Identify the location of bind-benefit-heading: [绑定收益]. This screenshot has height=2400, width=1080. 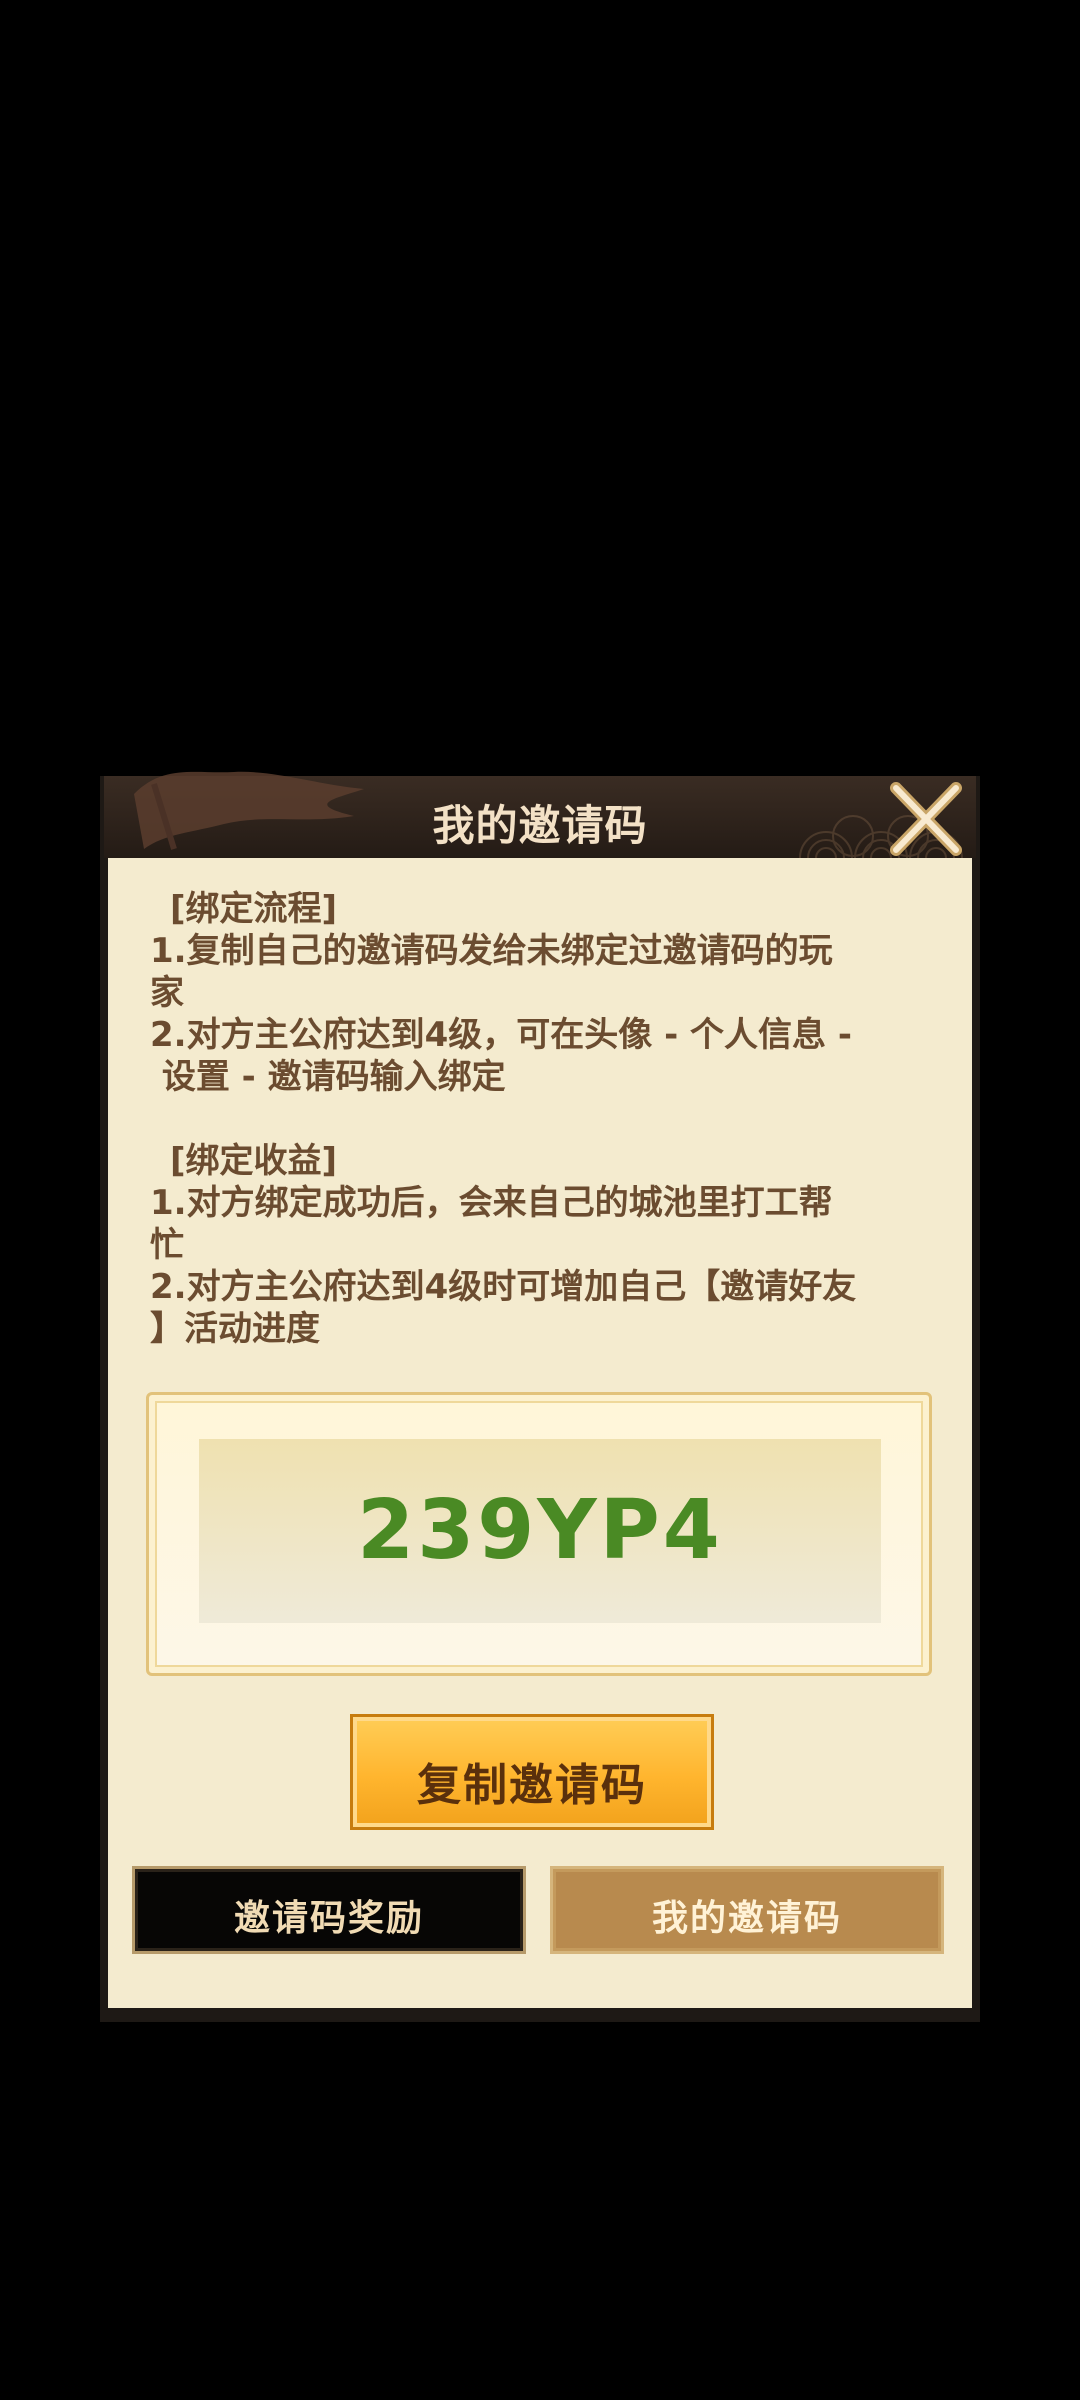
(254, 1161).